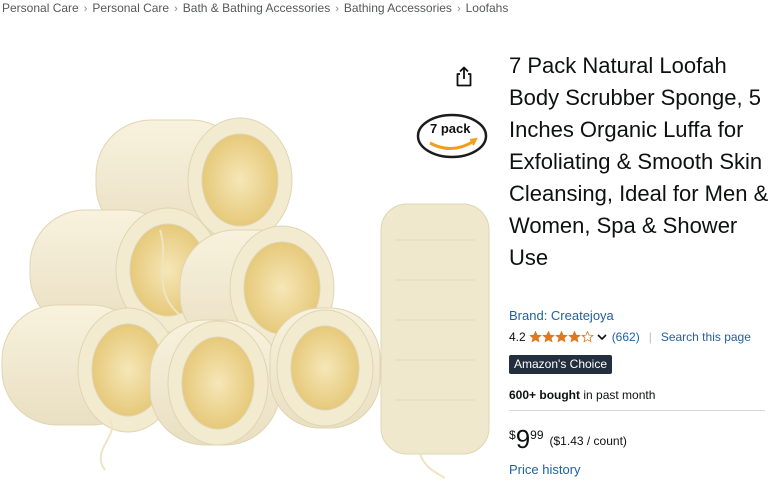 This screenshot has height=488, width=777. I want to click on rating-row: 4.2 (662) | Search this page, so click(630, 337).